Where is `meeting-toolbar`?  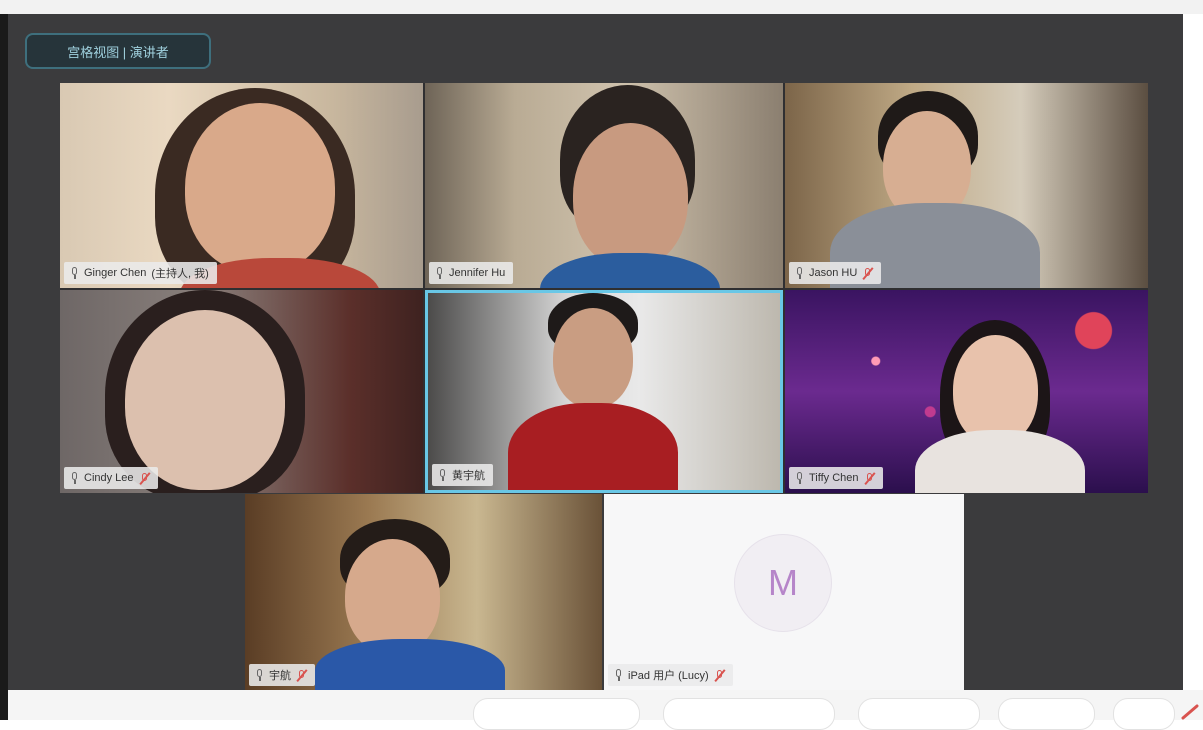 meeting-toolbar is located at coordinates (605, 710).